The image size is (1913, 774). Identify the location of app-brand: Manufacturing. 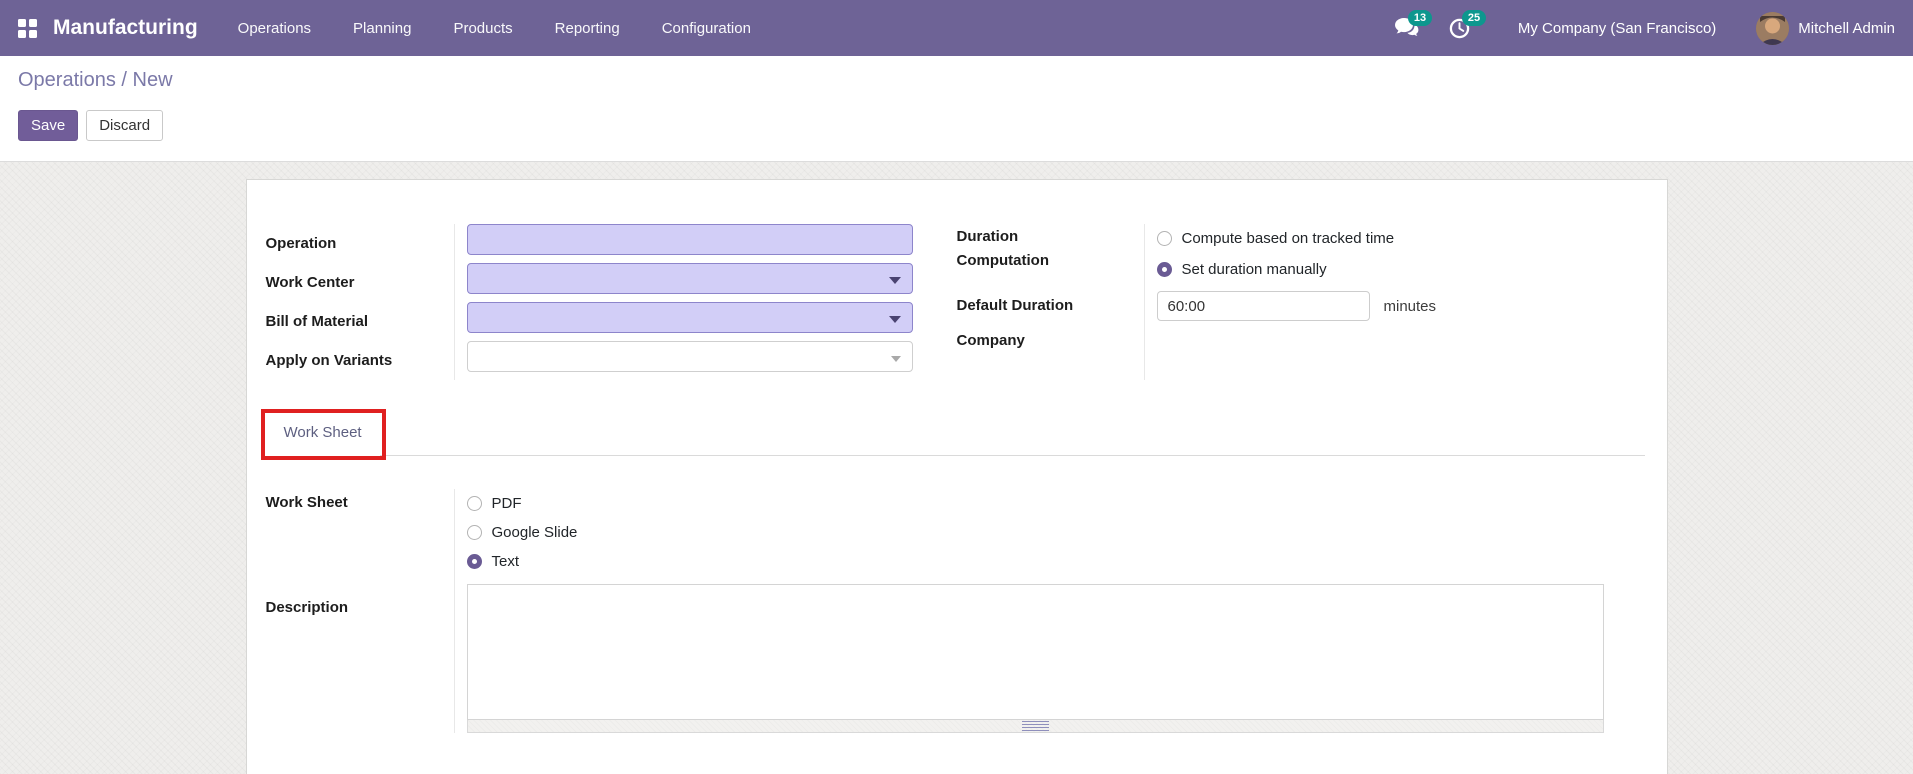
(125, 28).